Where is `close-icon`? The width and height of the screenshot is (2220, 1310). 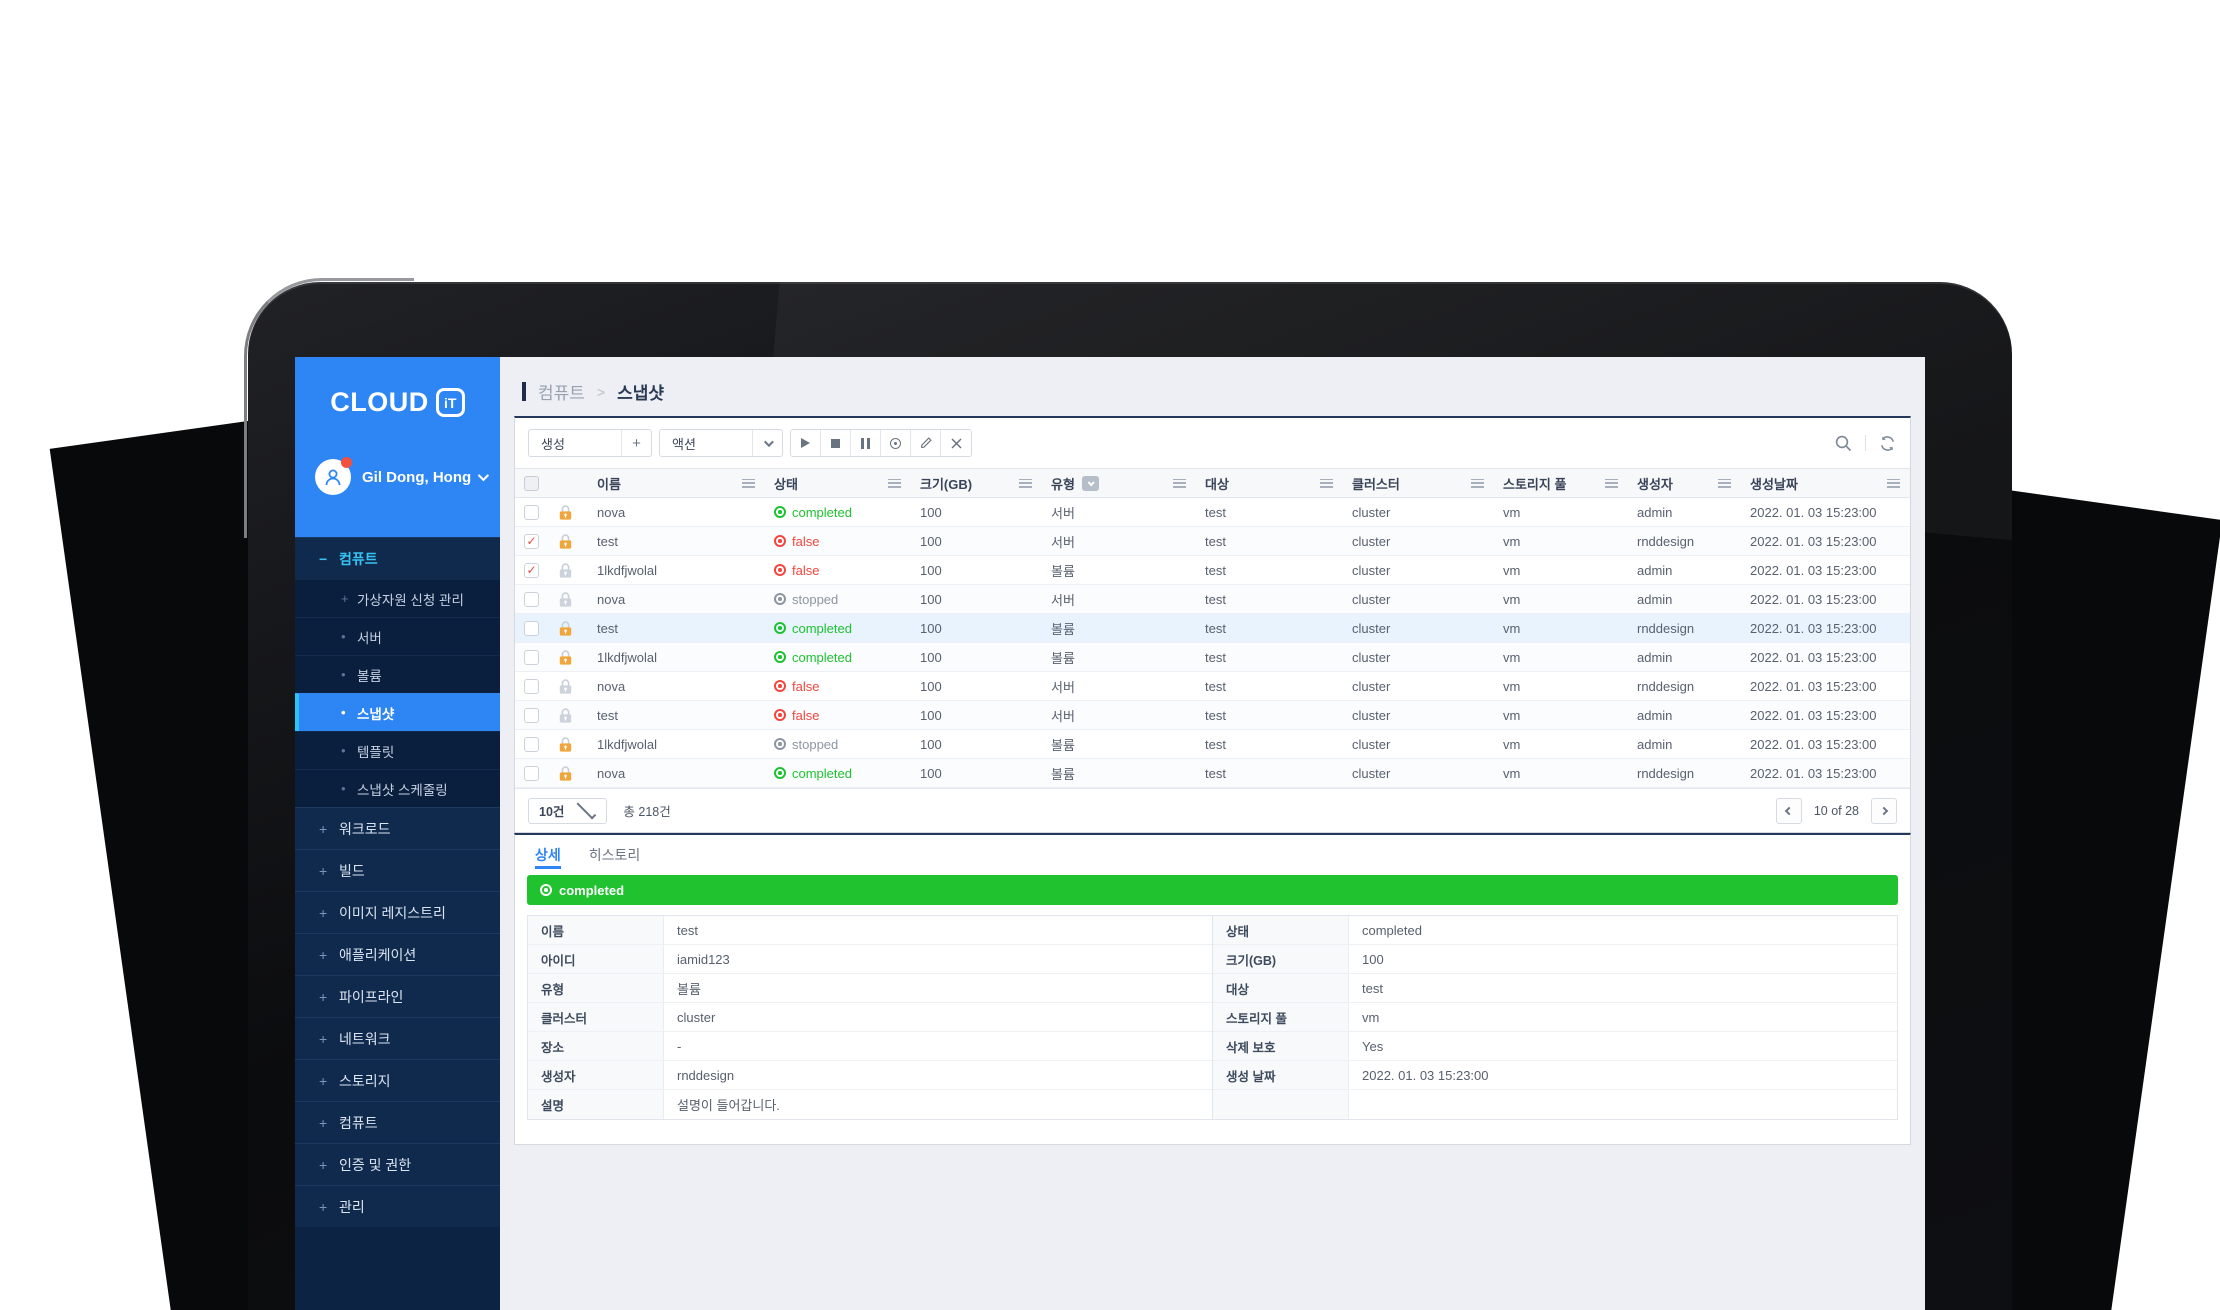
close-icon is located at coordinates (956, 443).